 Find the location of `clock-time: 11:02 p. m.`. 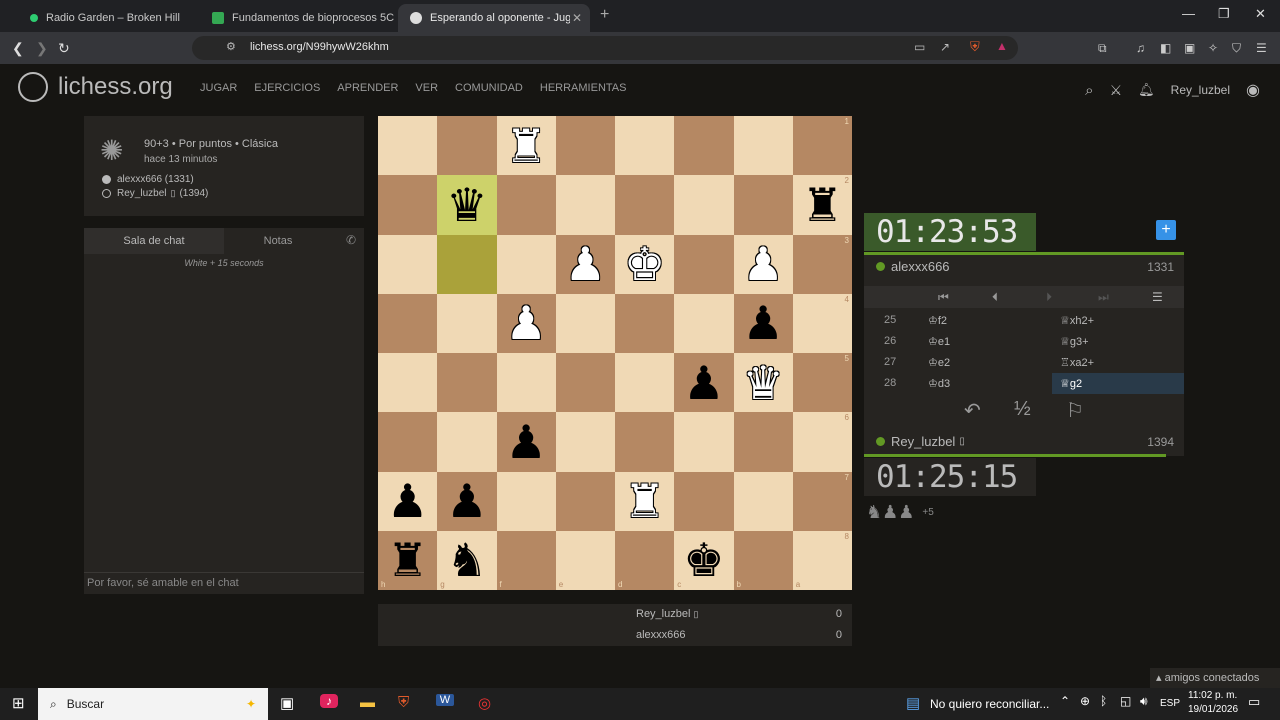

clock-time: 11:02 p. m. is located at coordinates (1212, 695).